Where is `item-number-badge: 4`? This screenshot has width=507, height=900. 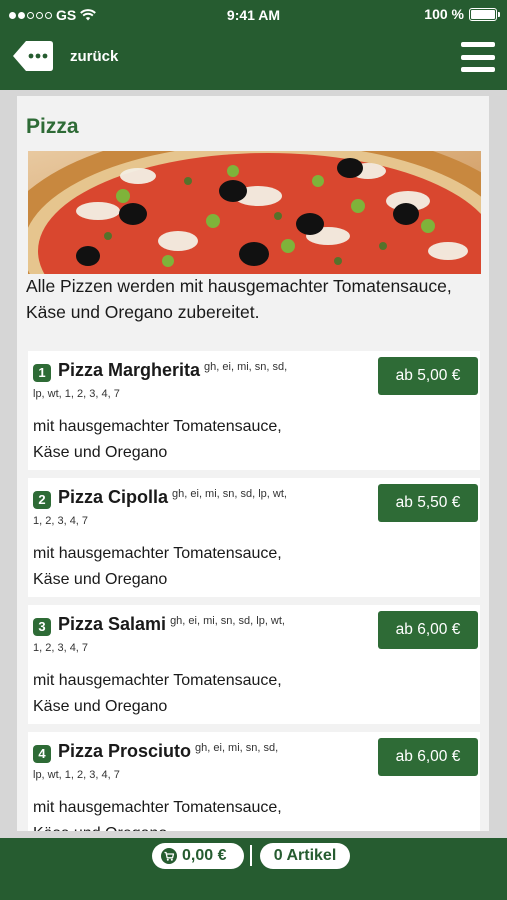 item-number-badge: 4 is located at coordinates (42, 754).